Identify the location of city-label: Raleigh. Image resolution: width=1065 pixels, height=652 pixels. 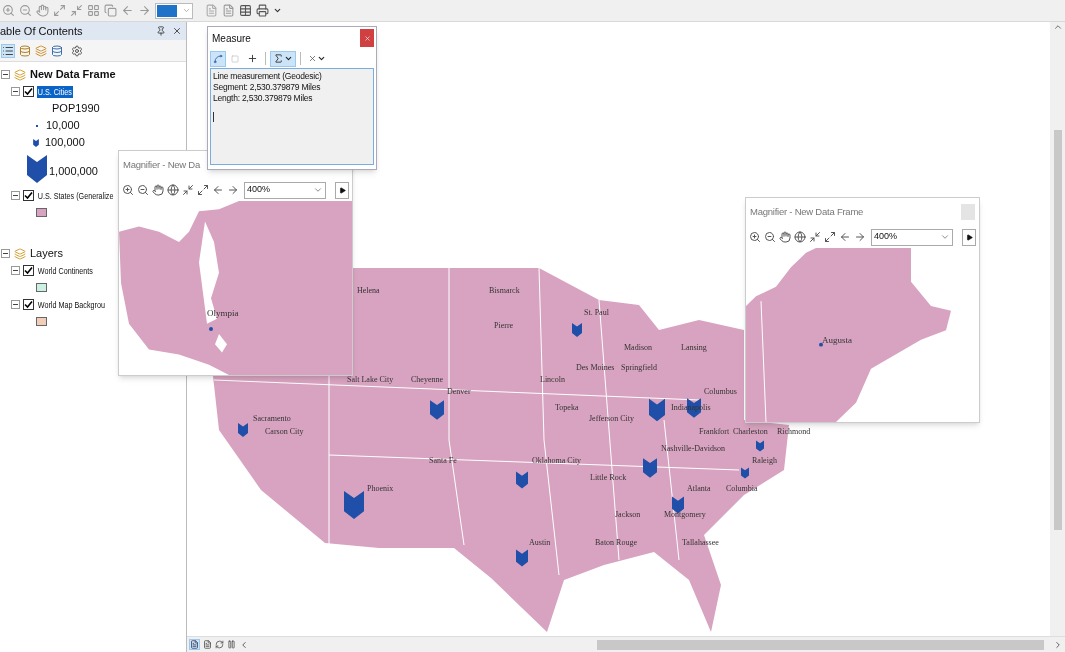
(764, 461).